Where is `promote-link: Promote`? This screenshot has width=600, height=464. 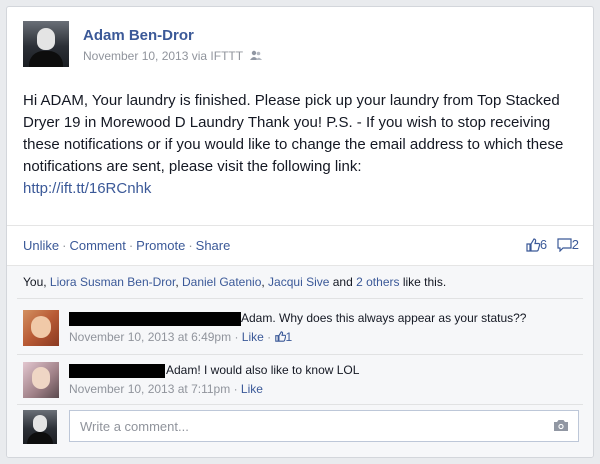
promote-link: Promote is located at coordinates (160, 245).